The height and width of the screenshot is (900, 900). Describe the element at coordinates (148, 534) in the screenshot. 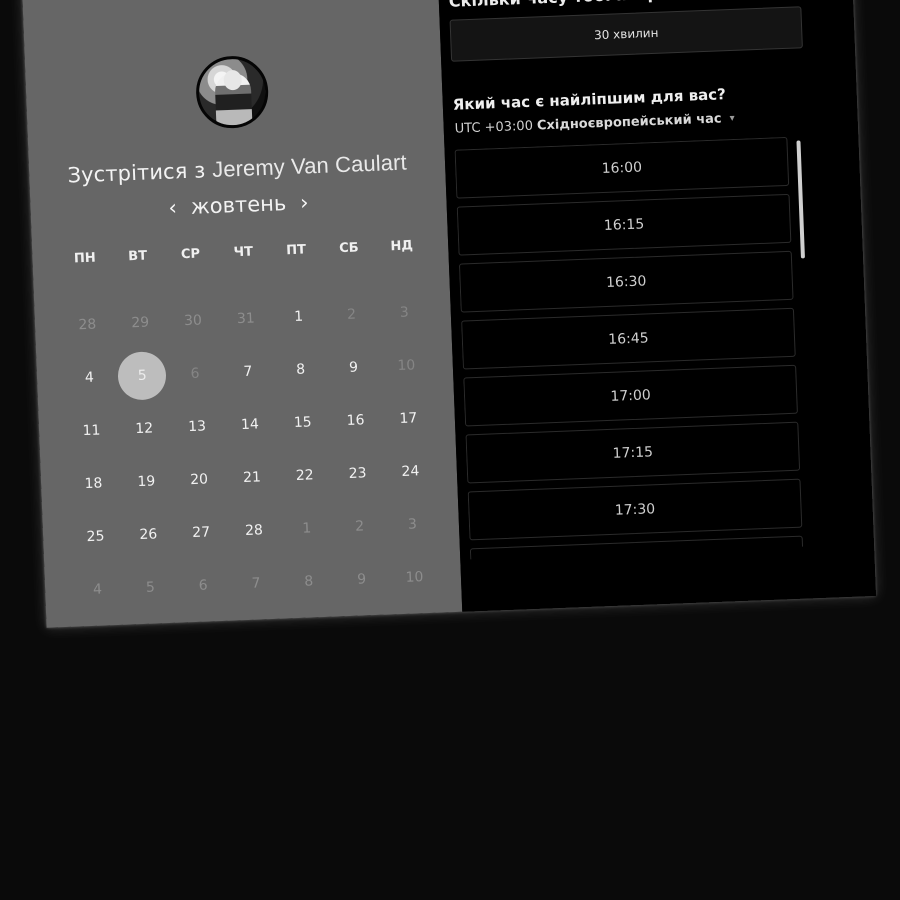

I see `calendar-day: 26` at that location.